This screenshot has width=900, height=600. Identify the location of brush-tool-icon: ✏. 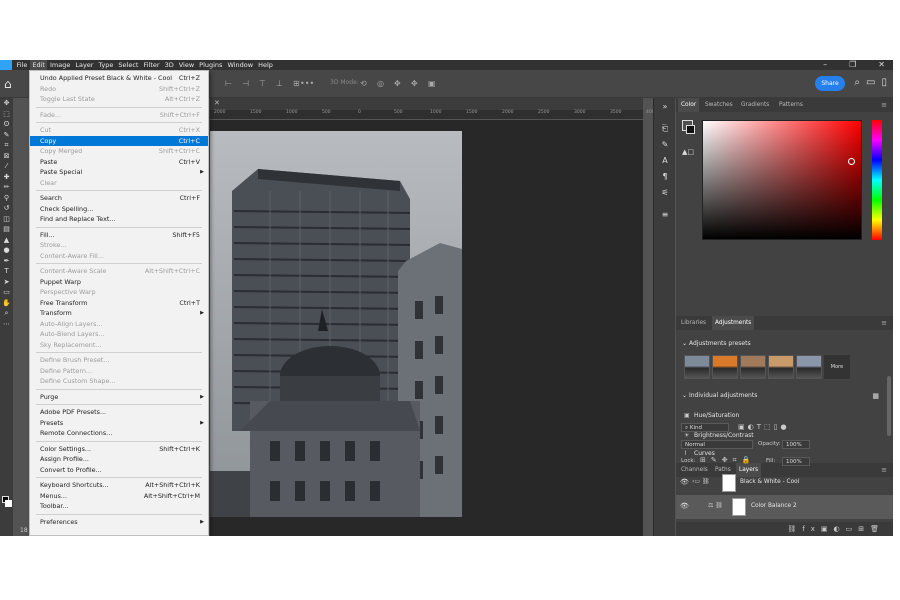
(6, 187).